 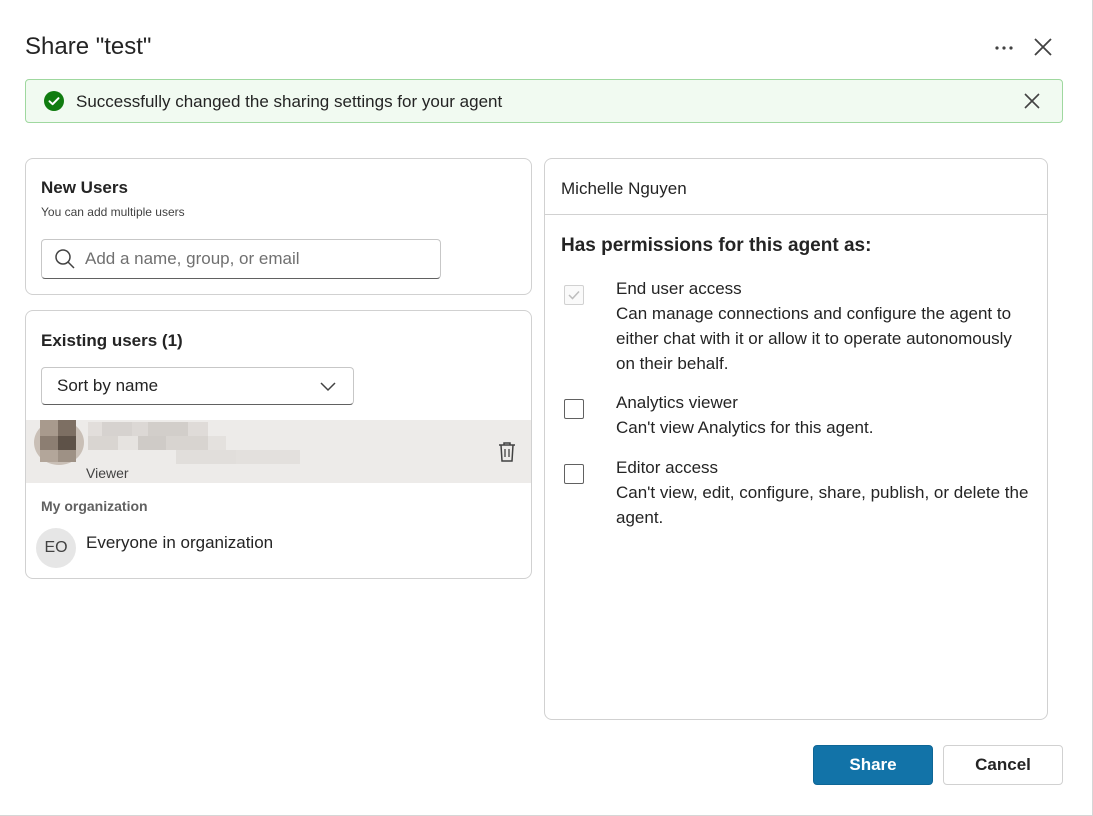 I want to click on editor-access-checkbox, so click(x=574, y=474).